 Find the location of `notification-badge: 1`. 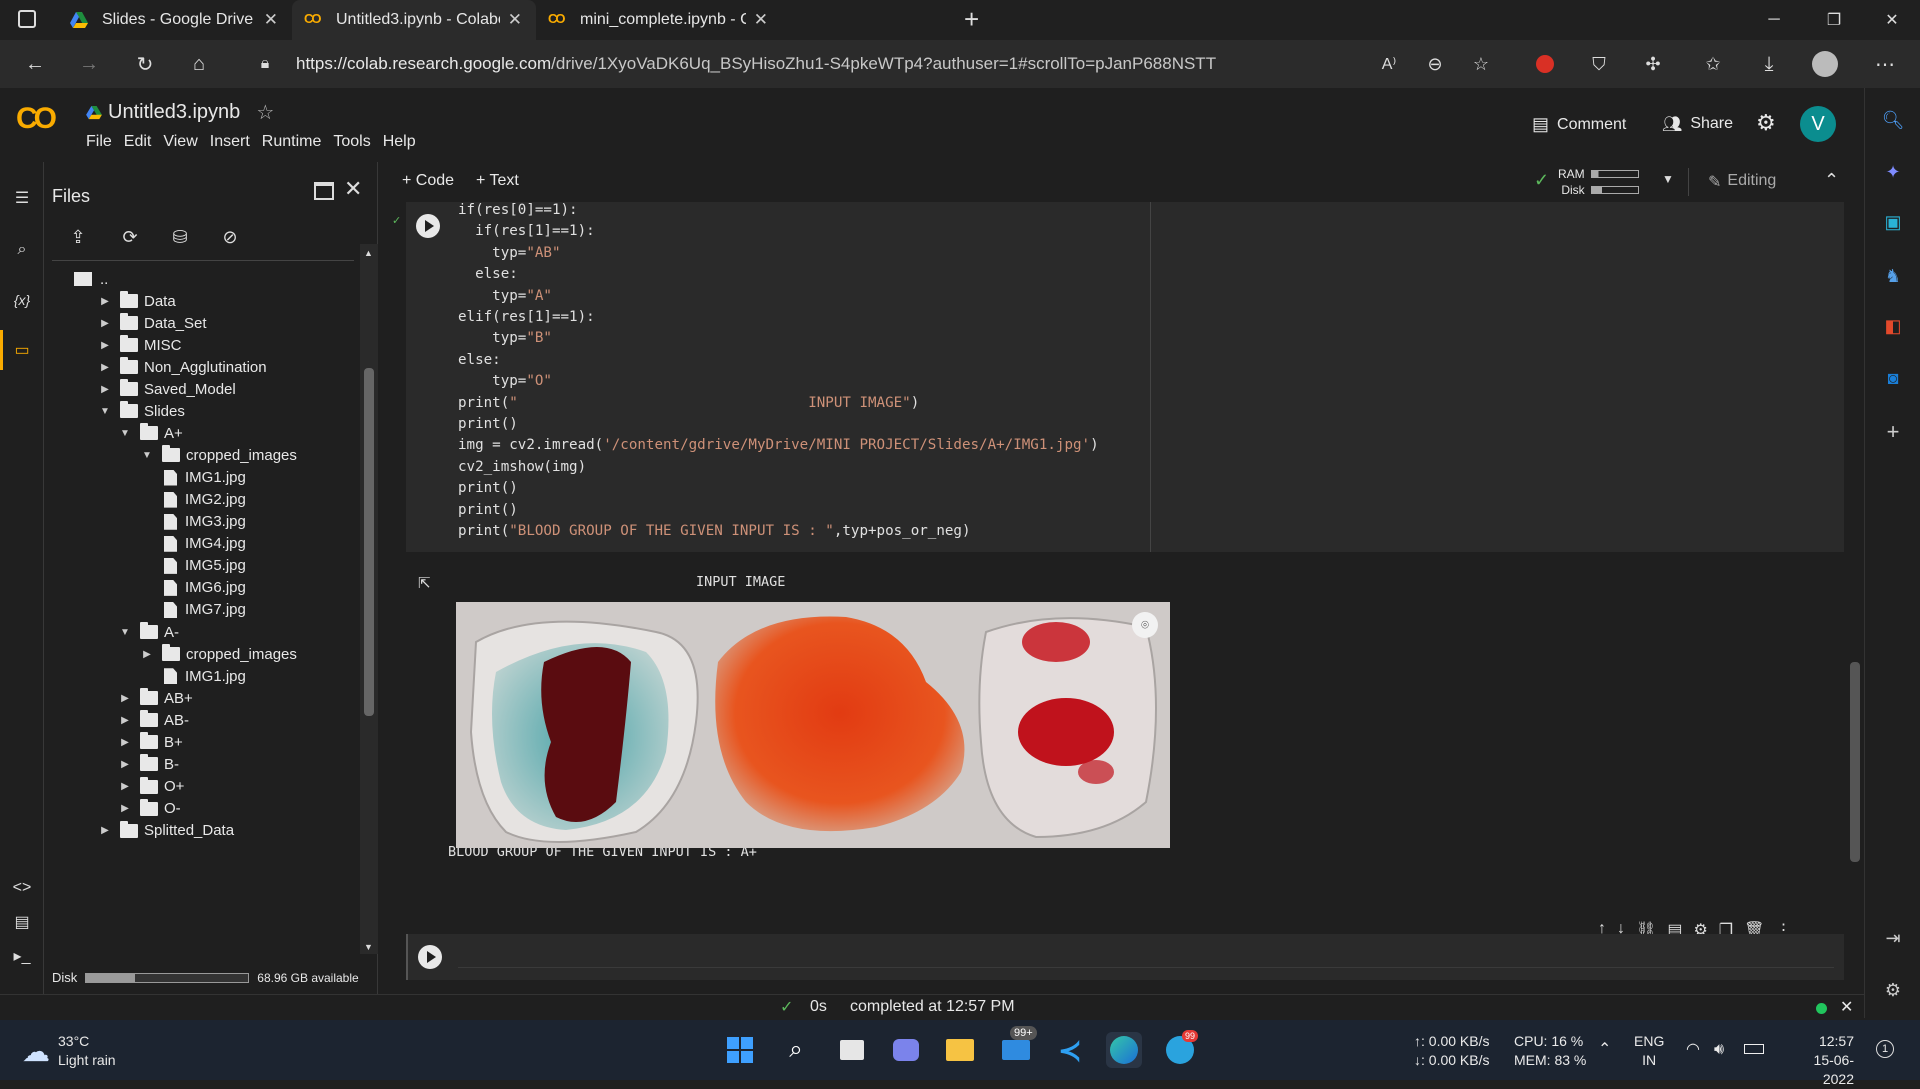

notification-badge: 1 is located at coordinates (1885, 1049).